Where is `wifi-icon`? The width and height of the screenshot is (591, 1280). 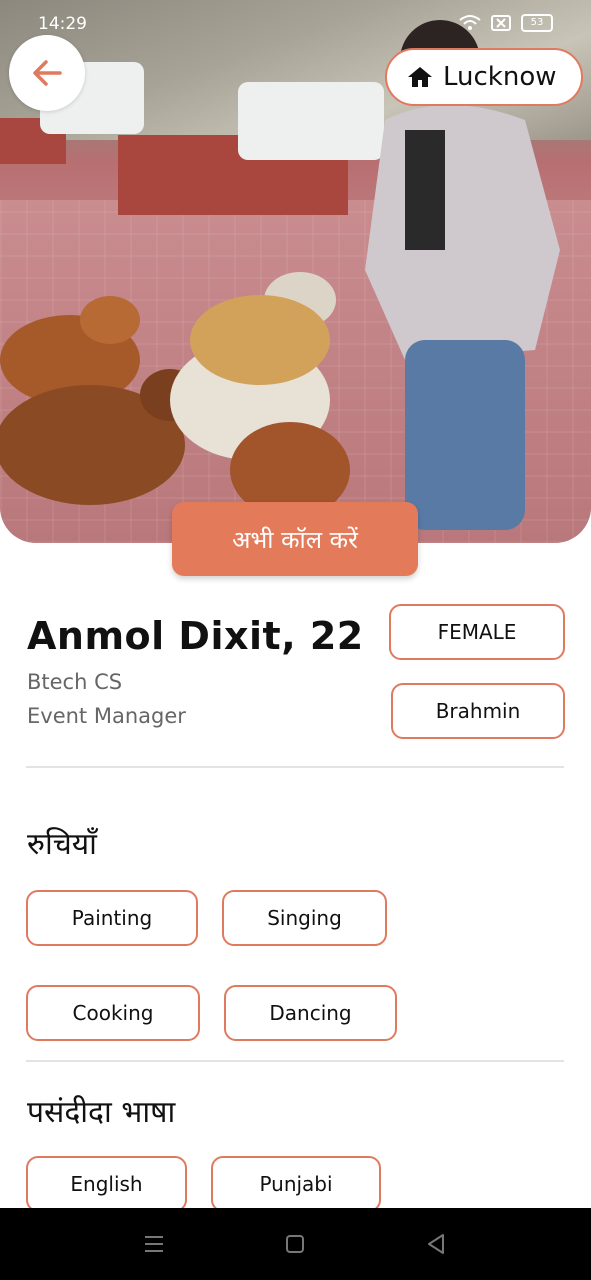 wifi-icon is located at coordinates (470, 22).